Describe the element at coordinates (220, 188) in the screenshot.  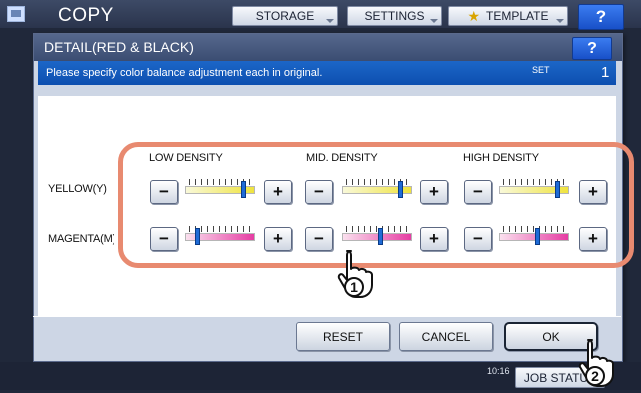
I see `yellow-low-slider` at that location.